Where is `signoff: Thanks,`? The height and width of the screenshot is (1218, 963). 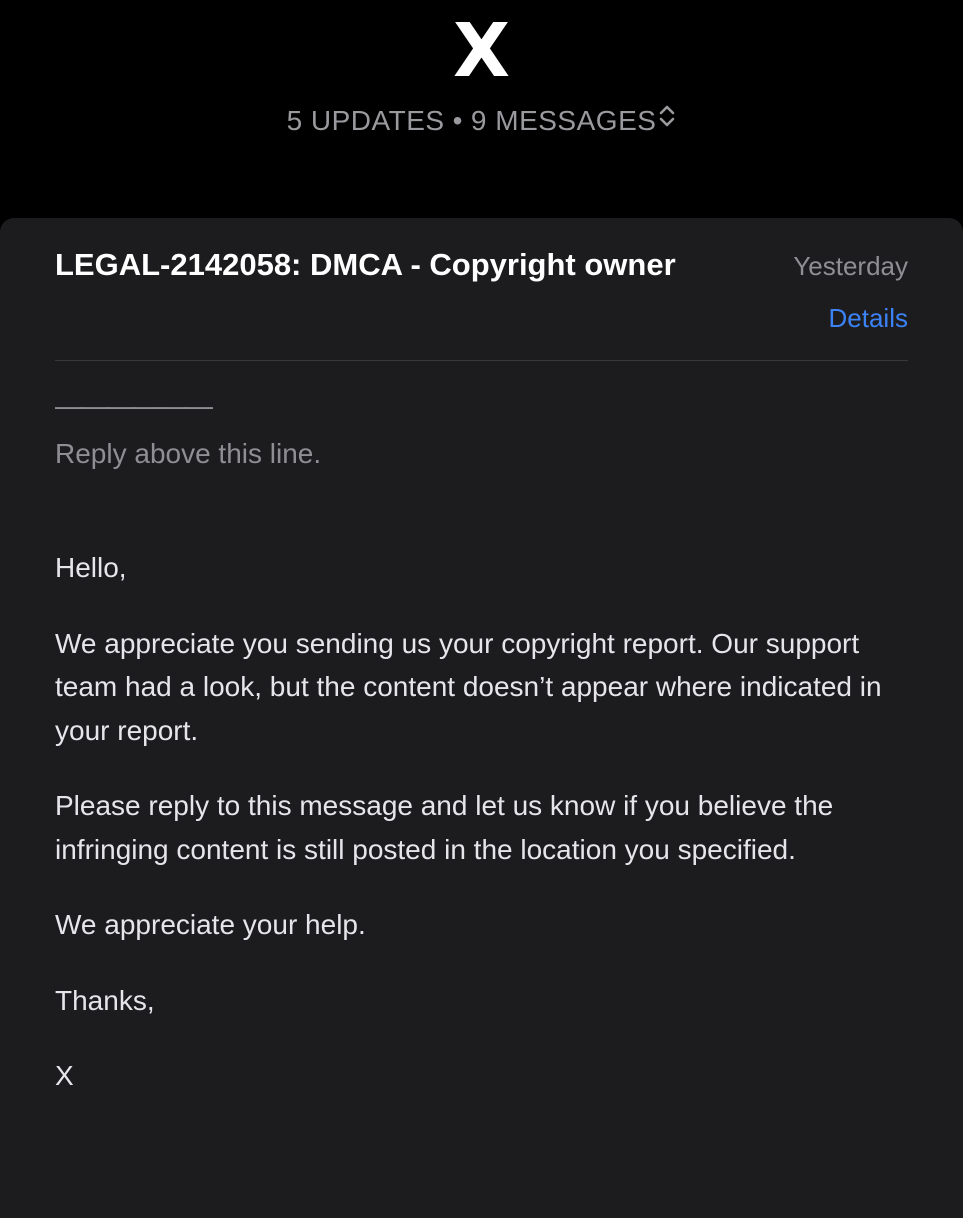
signoff: Thanks, is located at coordinates (105, 1000).